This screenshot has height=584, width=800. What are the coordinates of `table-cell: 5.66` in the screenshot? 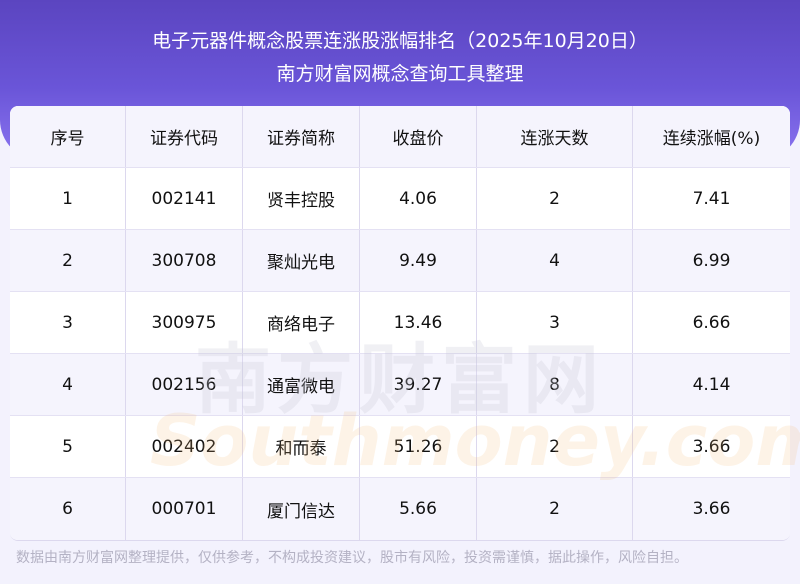 It's located at (418, 509).